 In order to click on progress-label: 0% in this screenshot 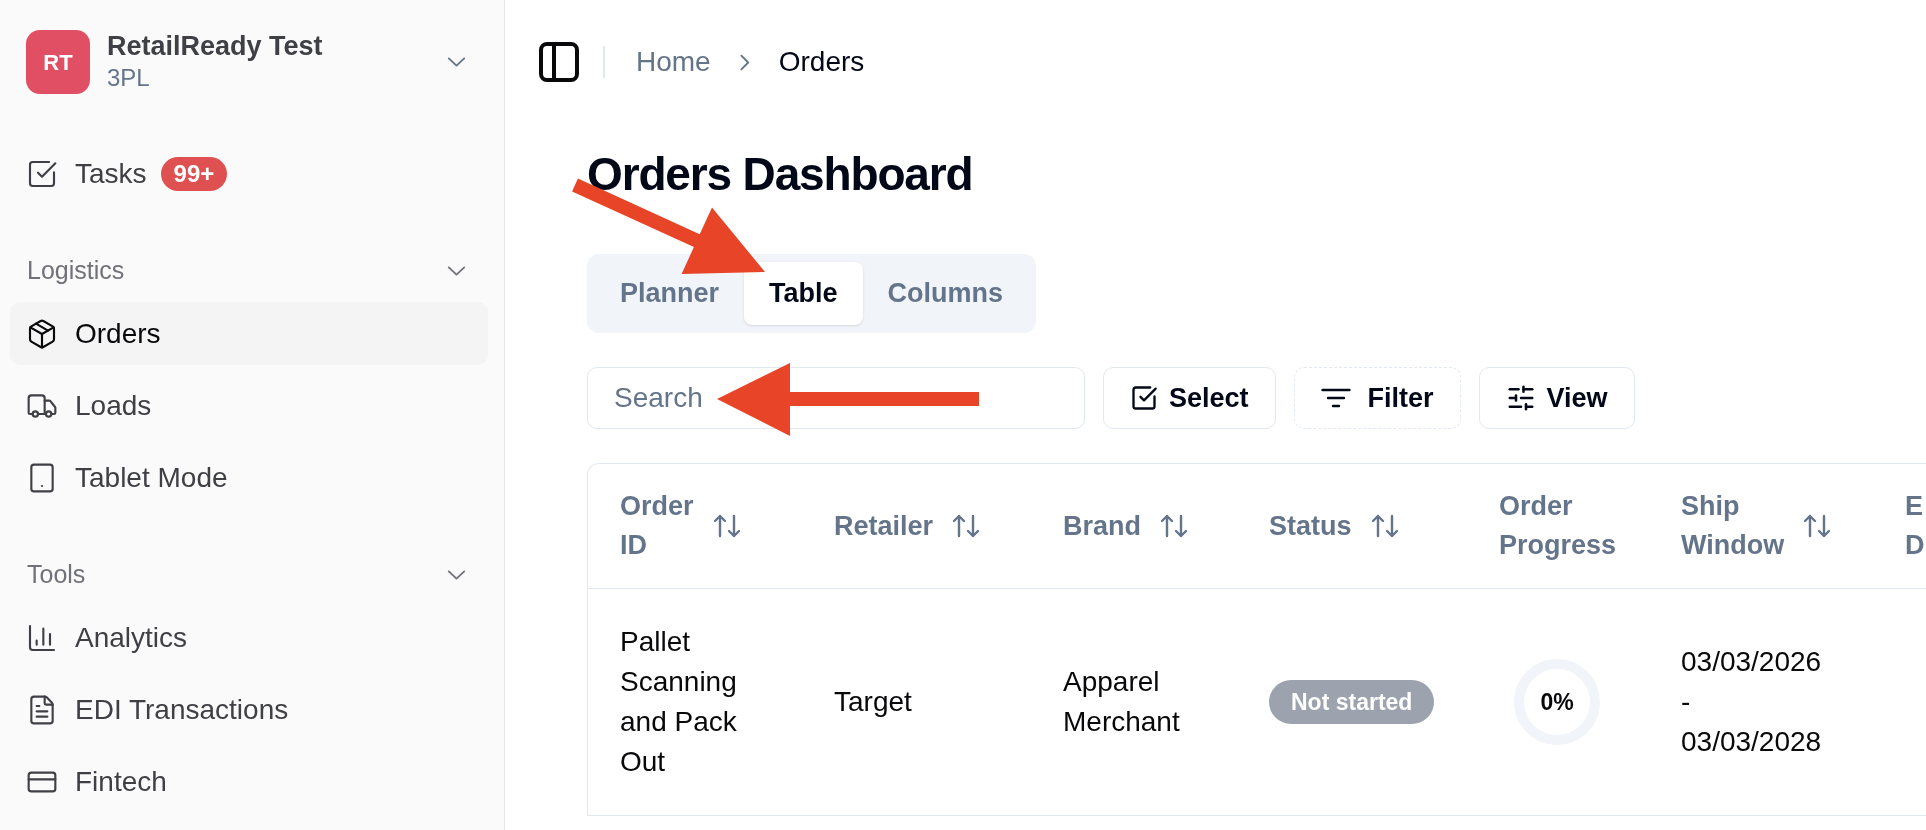, I will do `click(1557, 702)`.